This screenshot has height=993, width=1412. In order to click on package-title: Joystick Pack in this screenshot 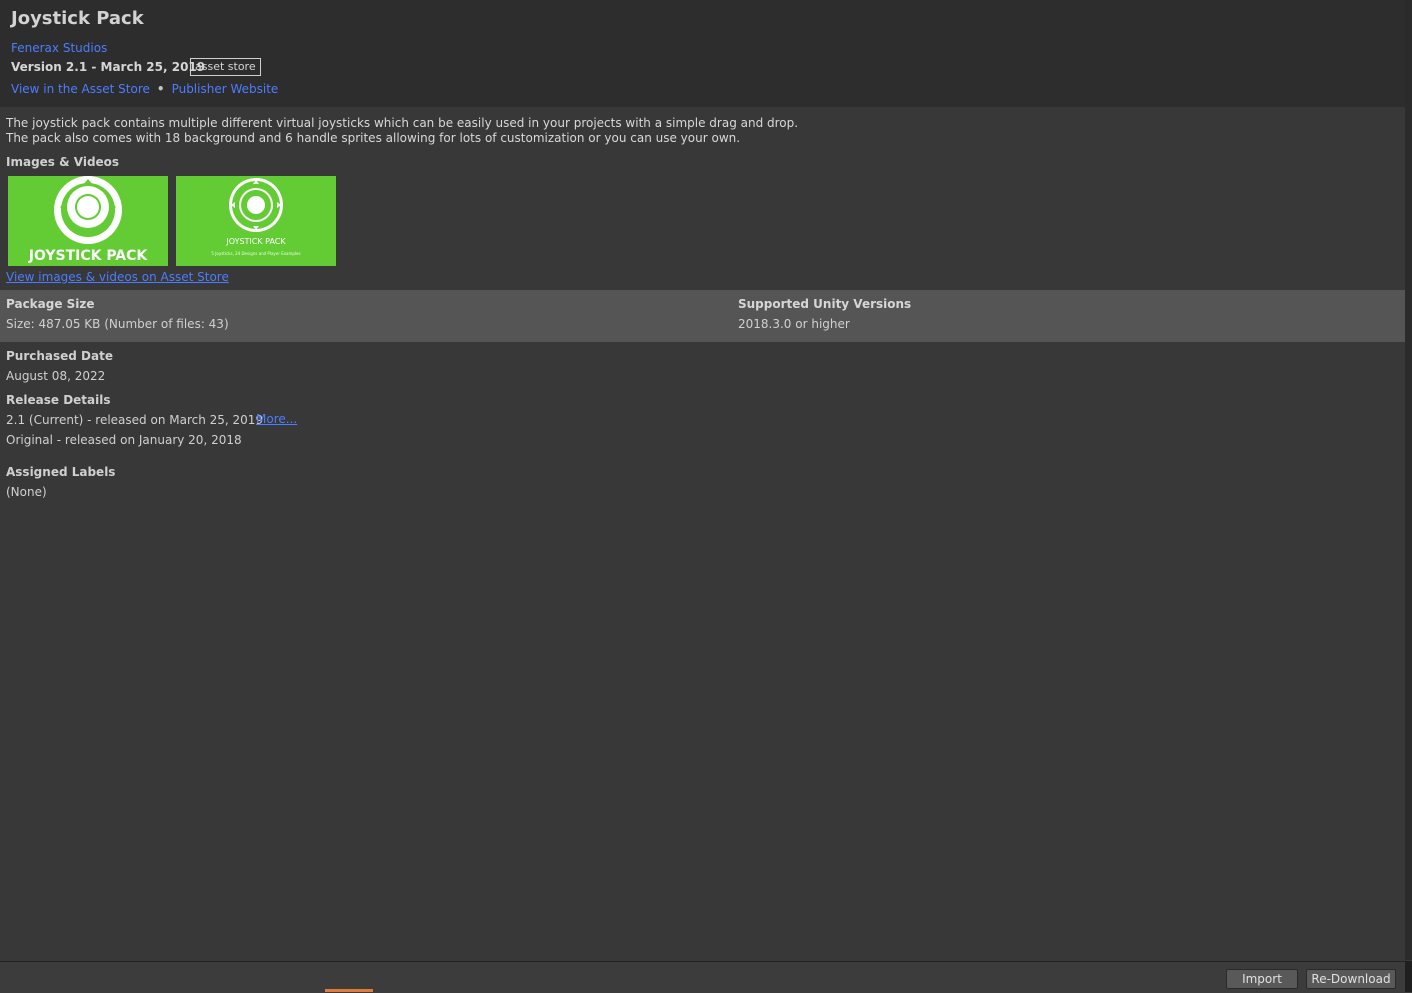, I will do `click(77, 18)`.